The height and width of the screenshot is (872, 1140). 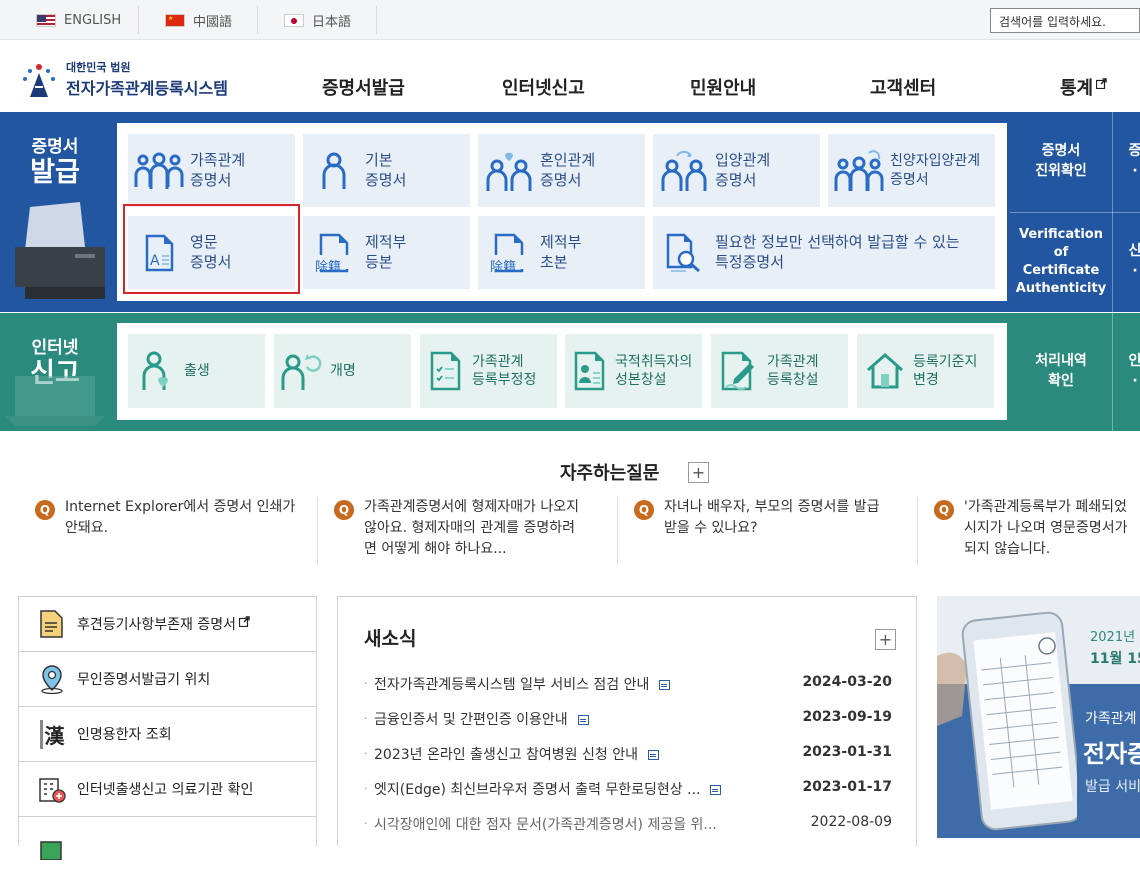 What do you see at coordinates (60, 250) in the screenshot?
I see `printer-illustration-icon` at bounding box center [60, 250].